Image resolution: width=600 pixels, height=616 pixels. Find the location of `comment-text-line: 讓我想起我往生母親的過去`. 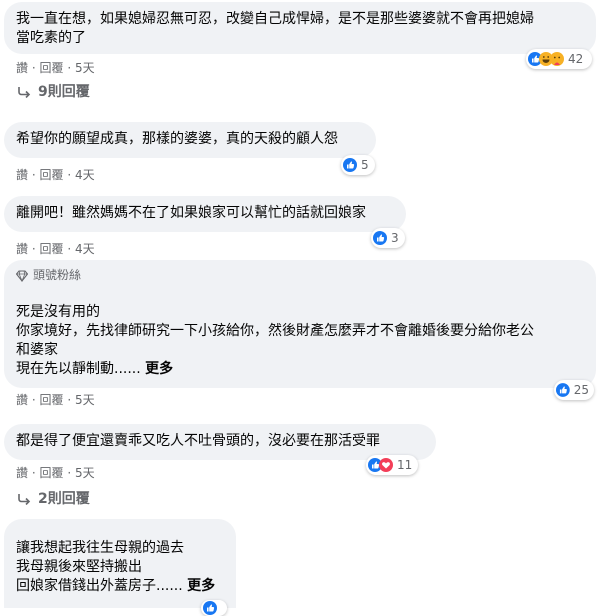

comment-text-line: 讓我想起我往生母親的過去 is located at coordinates (100, 548).